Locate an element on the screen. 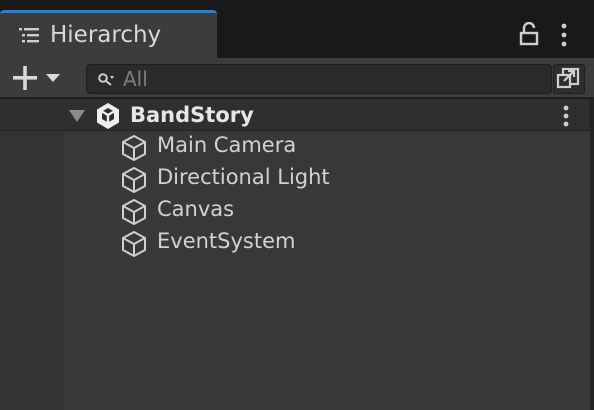 This screenshot has height=410, width=594. search-field is located at coordinates (319, 79).